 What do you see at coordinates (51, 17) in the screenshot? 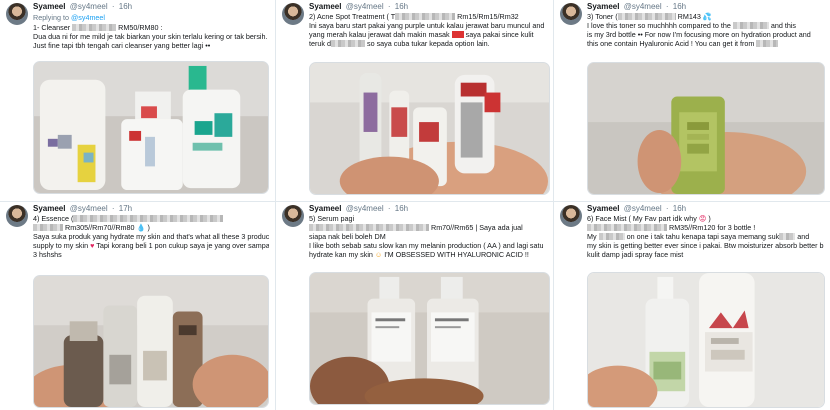
I see `reply-prefix: Replying to` at bounding box center [51, 17].